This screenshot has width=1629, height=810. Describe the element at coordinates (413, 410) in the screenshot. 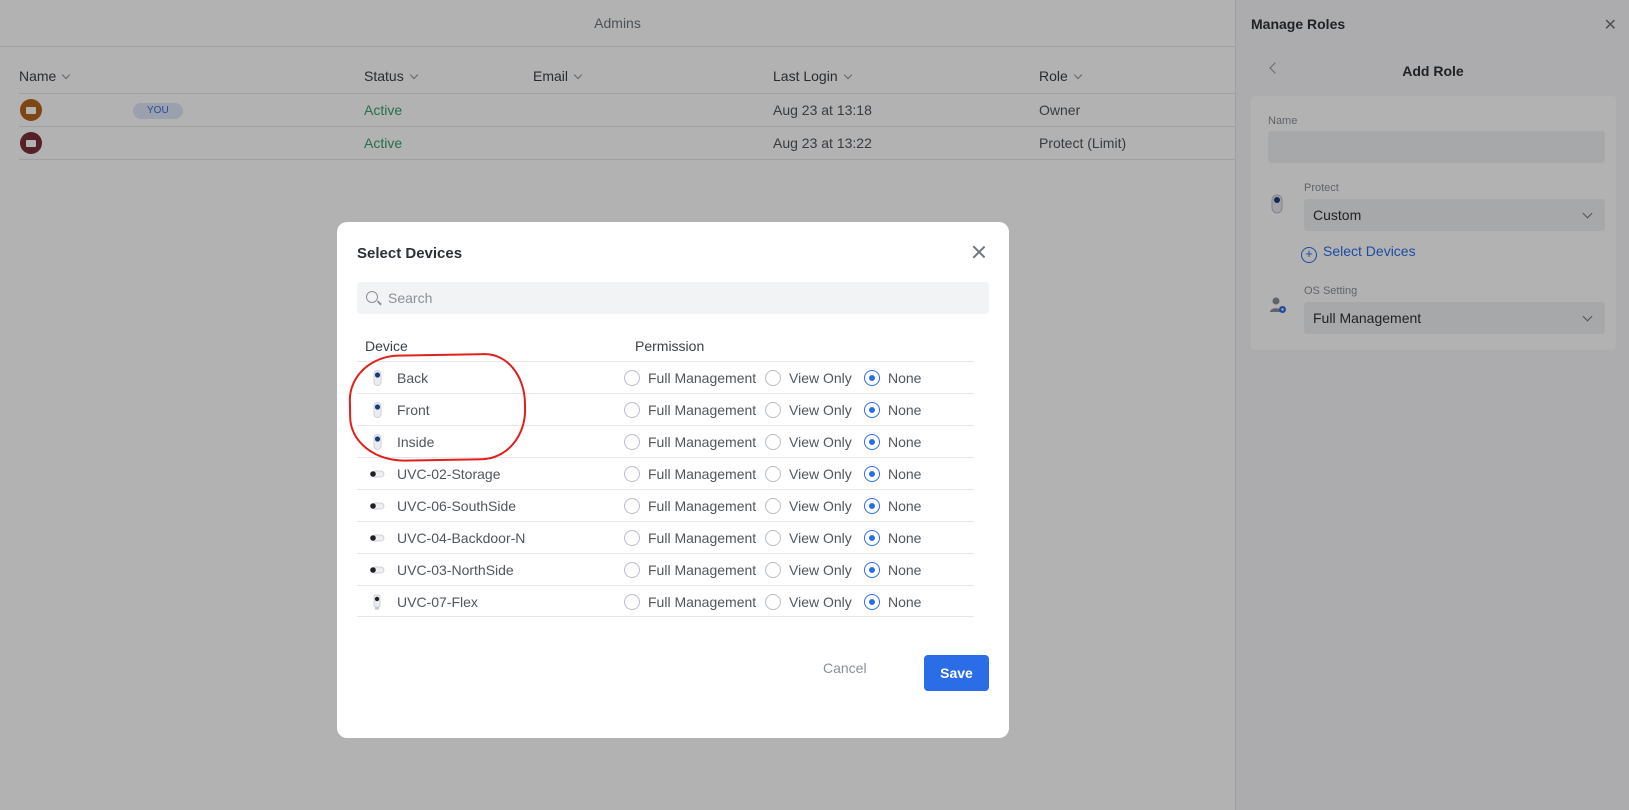

I see `device-name: Front` at that location.